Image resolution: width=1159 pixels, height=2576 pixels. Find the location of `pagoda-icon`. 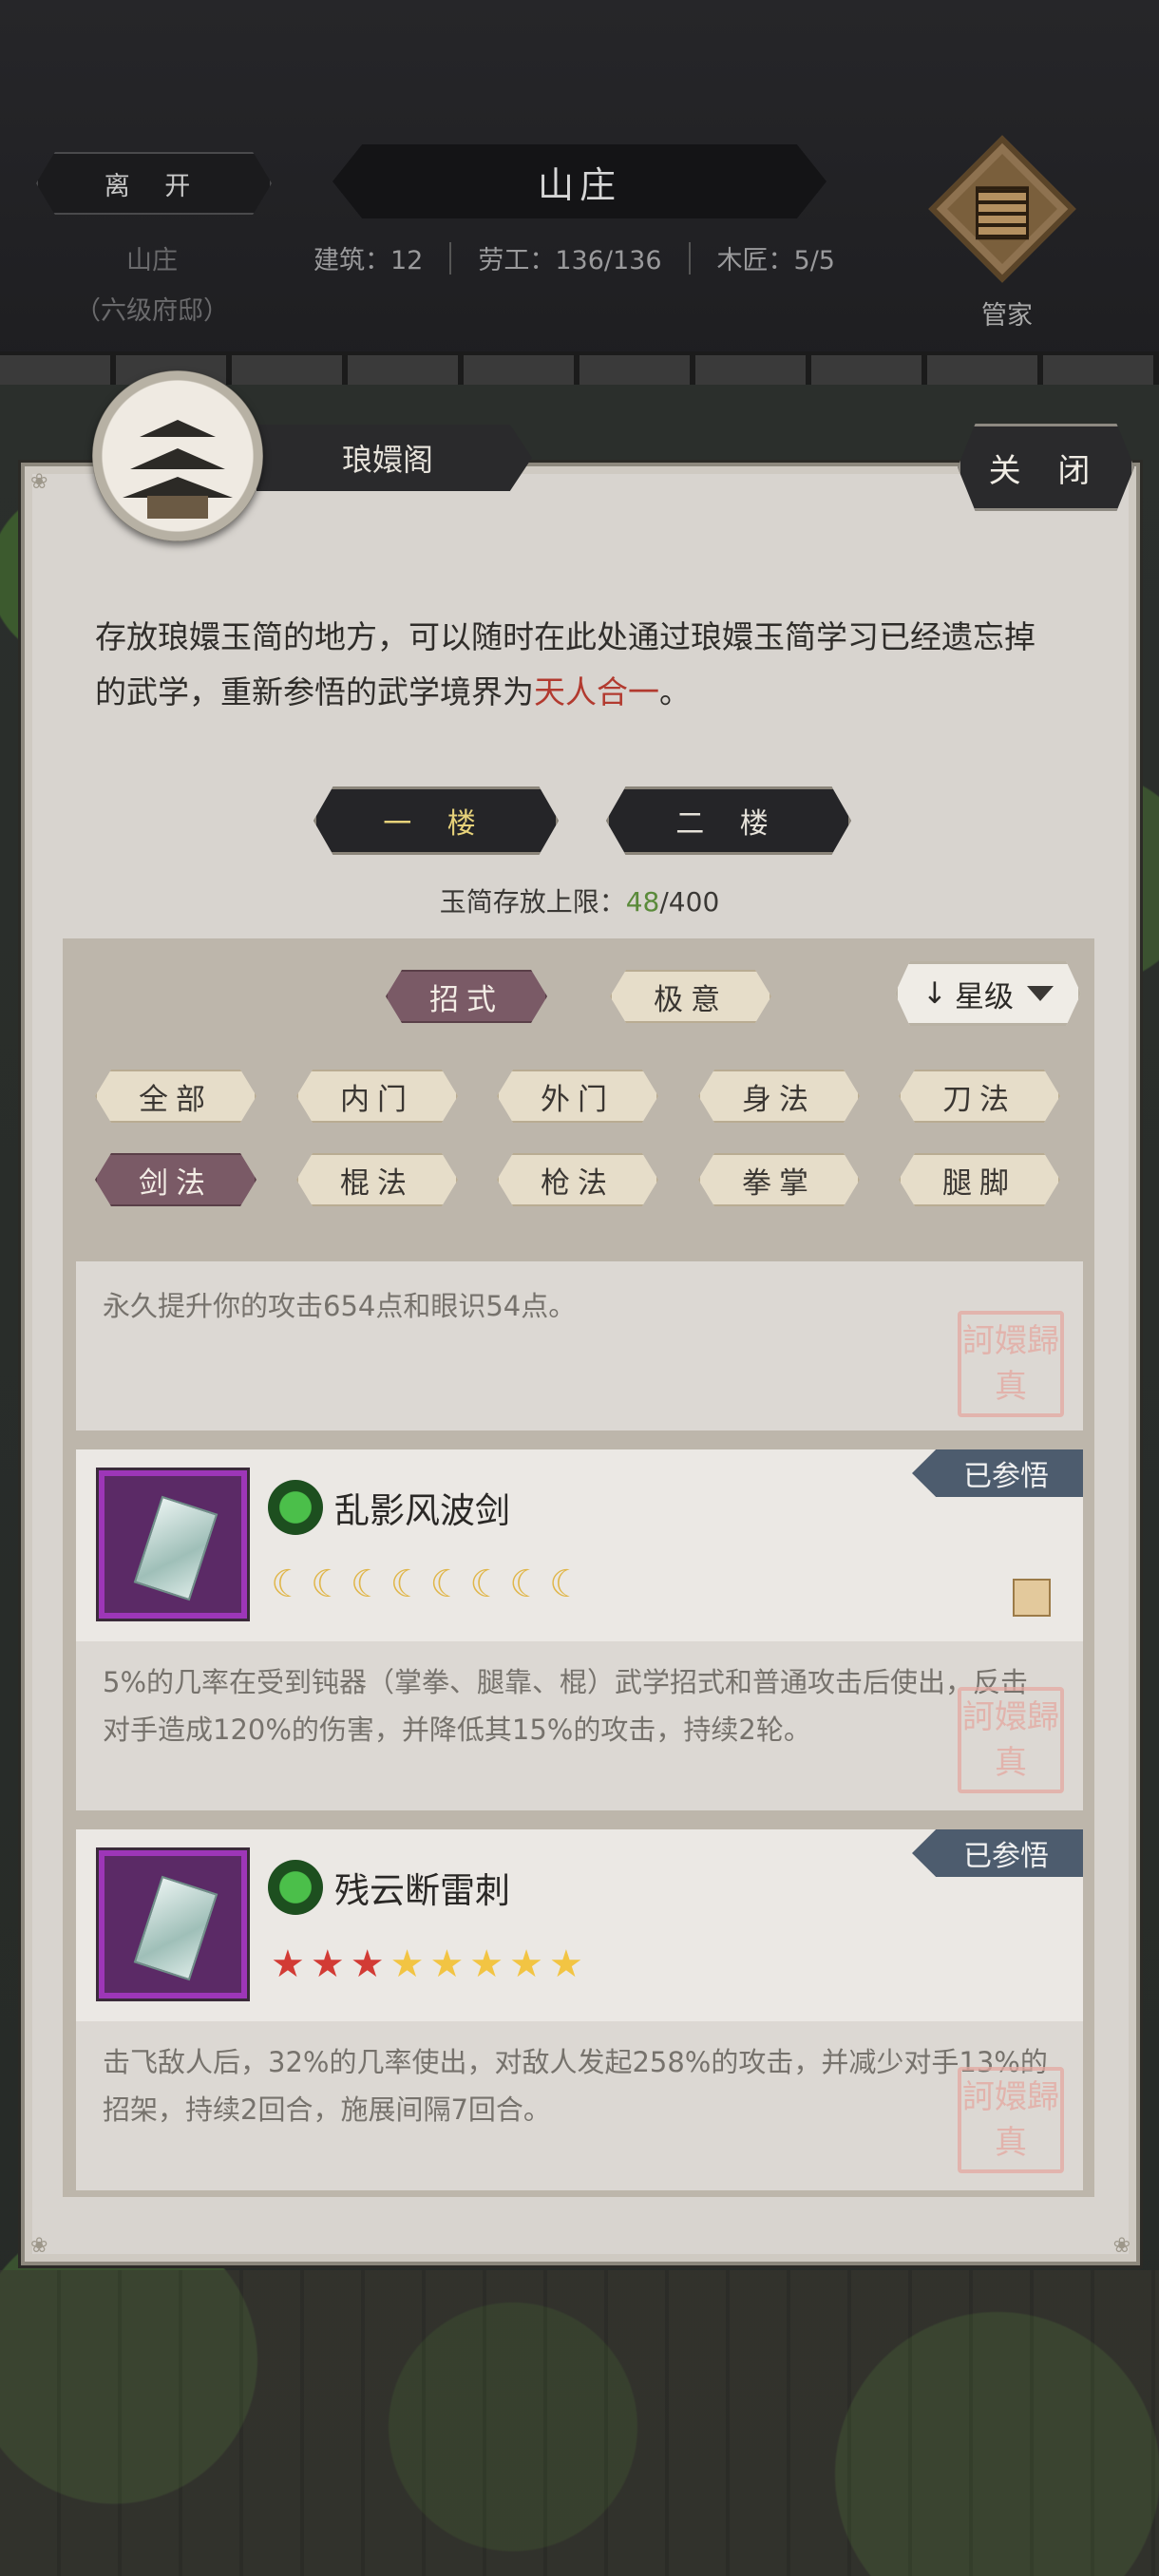

pagoda-icon is located at coordinates (177, 455).